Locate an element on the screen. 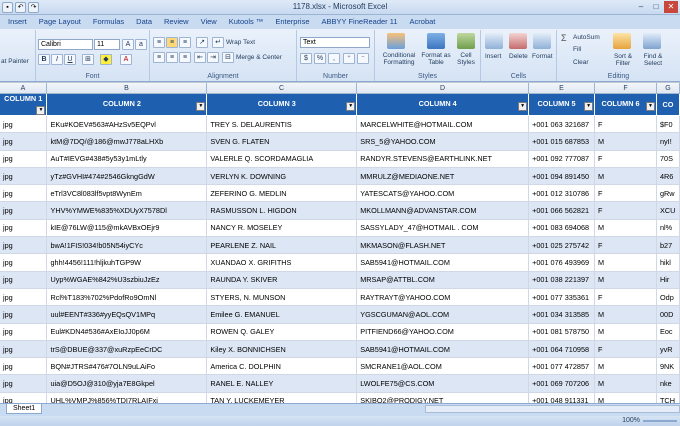  table-cell: YATESCATS@YAHOO.COM is located at coordinates (443, 193).